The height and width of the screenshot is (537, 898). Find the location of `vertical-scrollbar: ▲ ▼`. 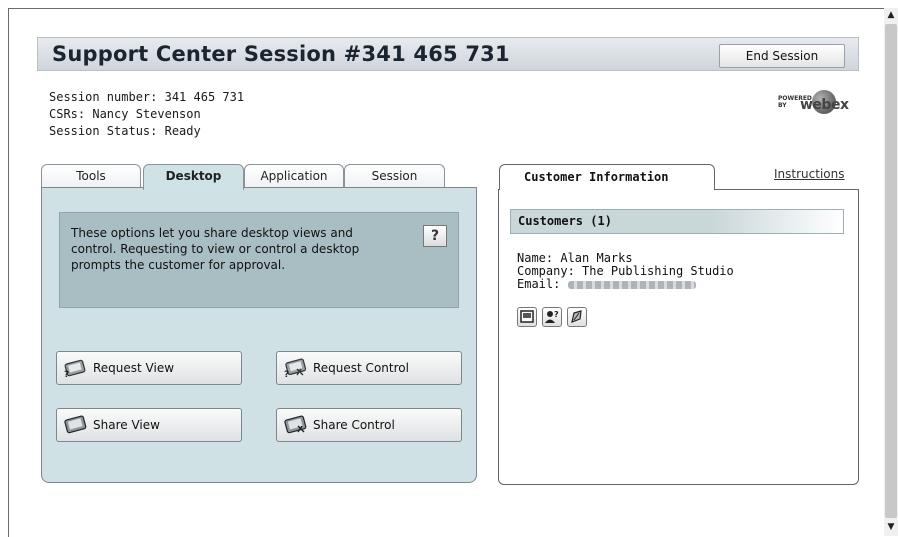

vertical-scrollbar: ▲ ▼ is located at coordinates (891, 272).